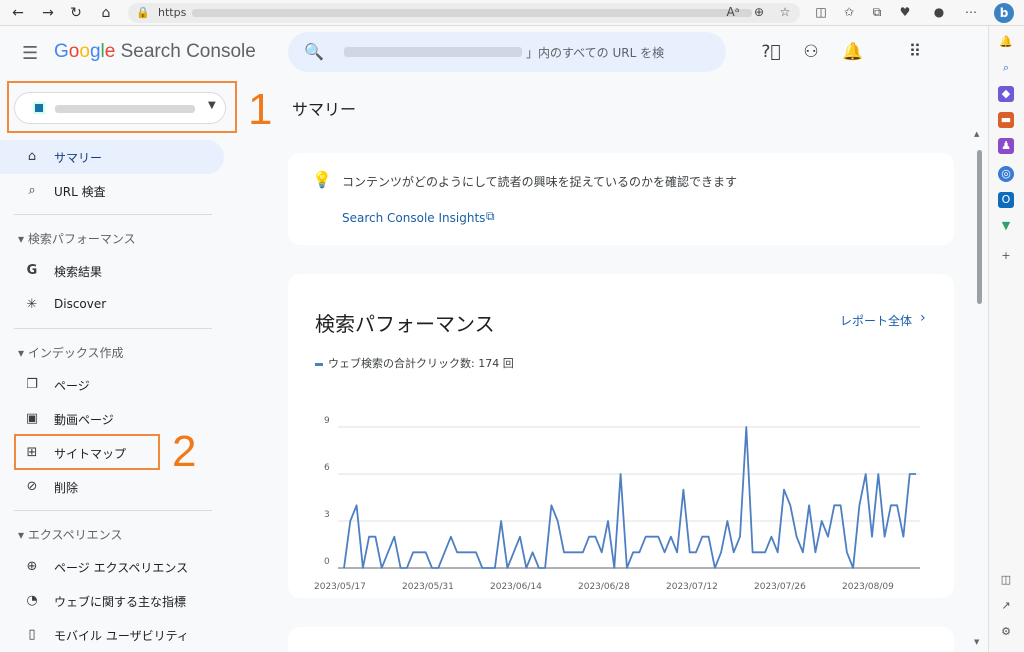 The height and width of the screenshot is (652, 1024). I want to click on annotation-number-2: 2, so click(184, 451).